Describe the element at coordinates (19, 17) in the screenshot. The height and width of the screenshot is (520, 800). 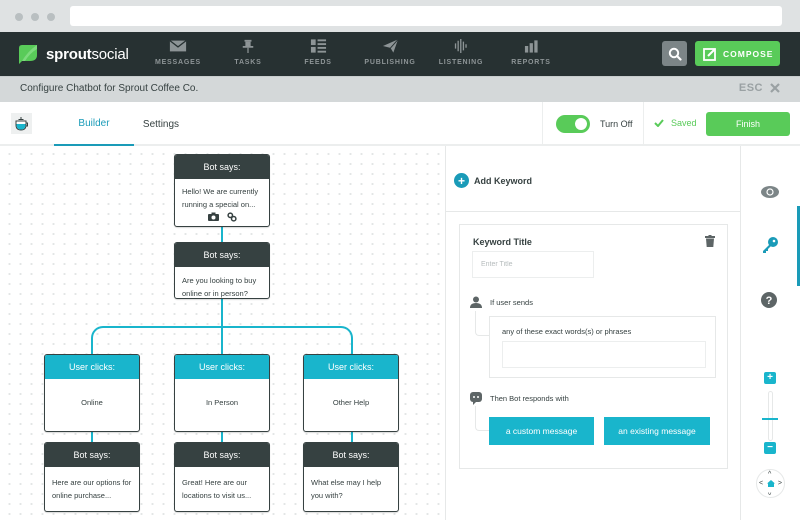
I see `window-dot-close` at that location.